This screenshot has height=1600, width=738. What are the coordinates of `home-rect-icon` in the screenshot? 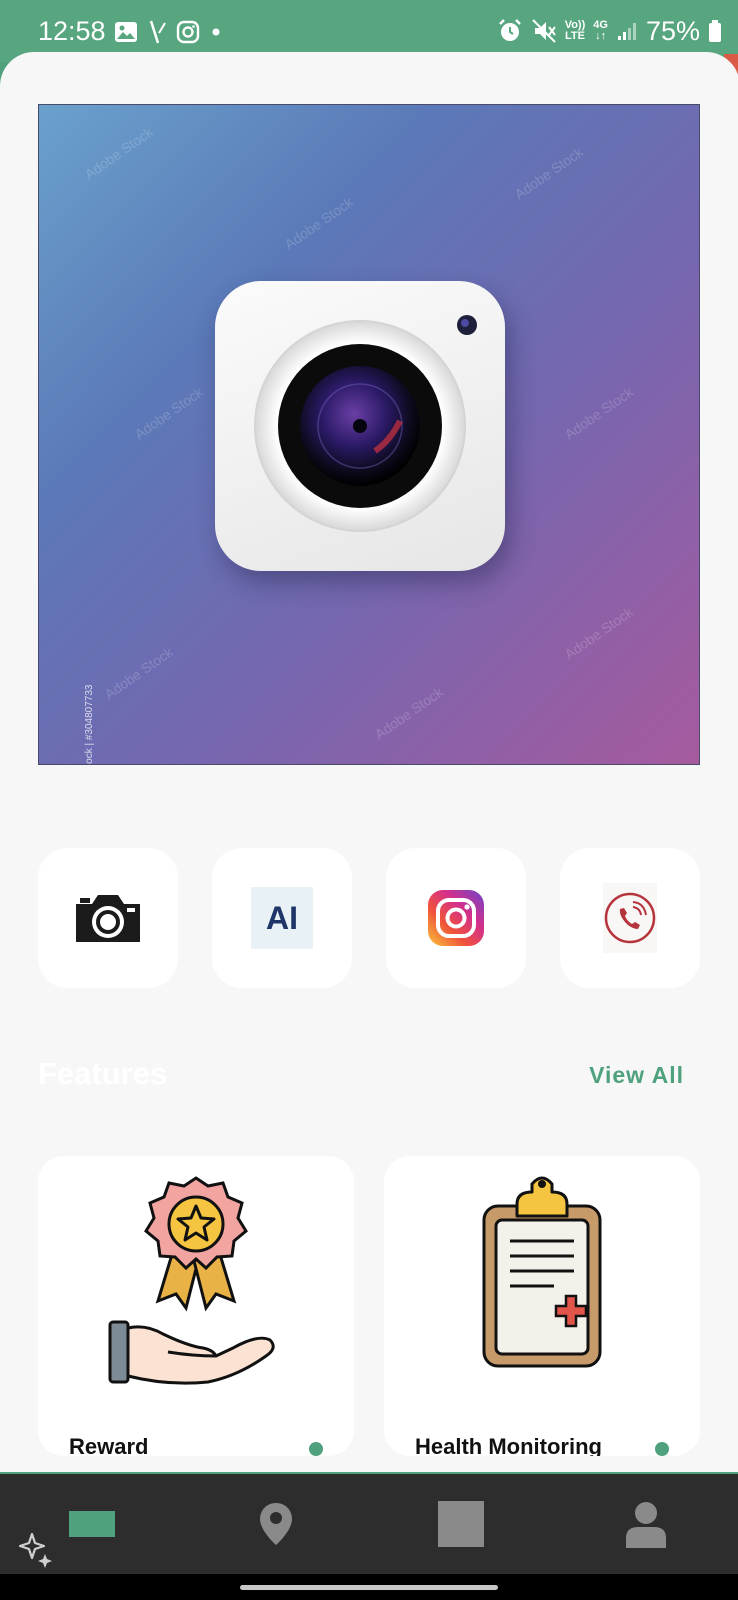 It's located at (92, 1524).